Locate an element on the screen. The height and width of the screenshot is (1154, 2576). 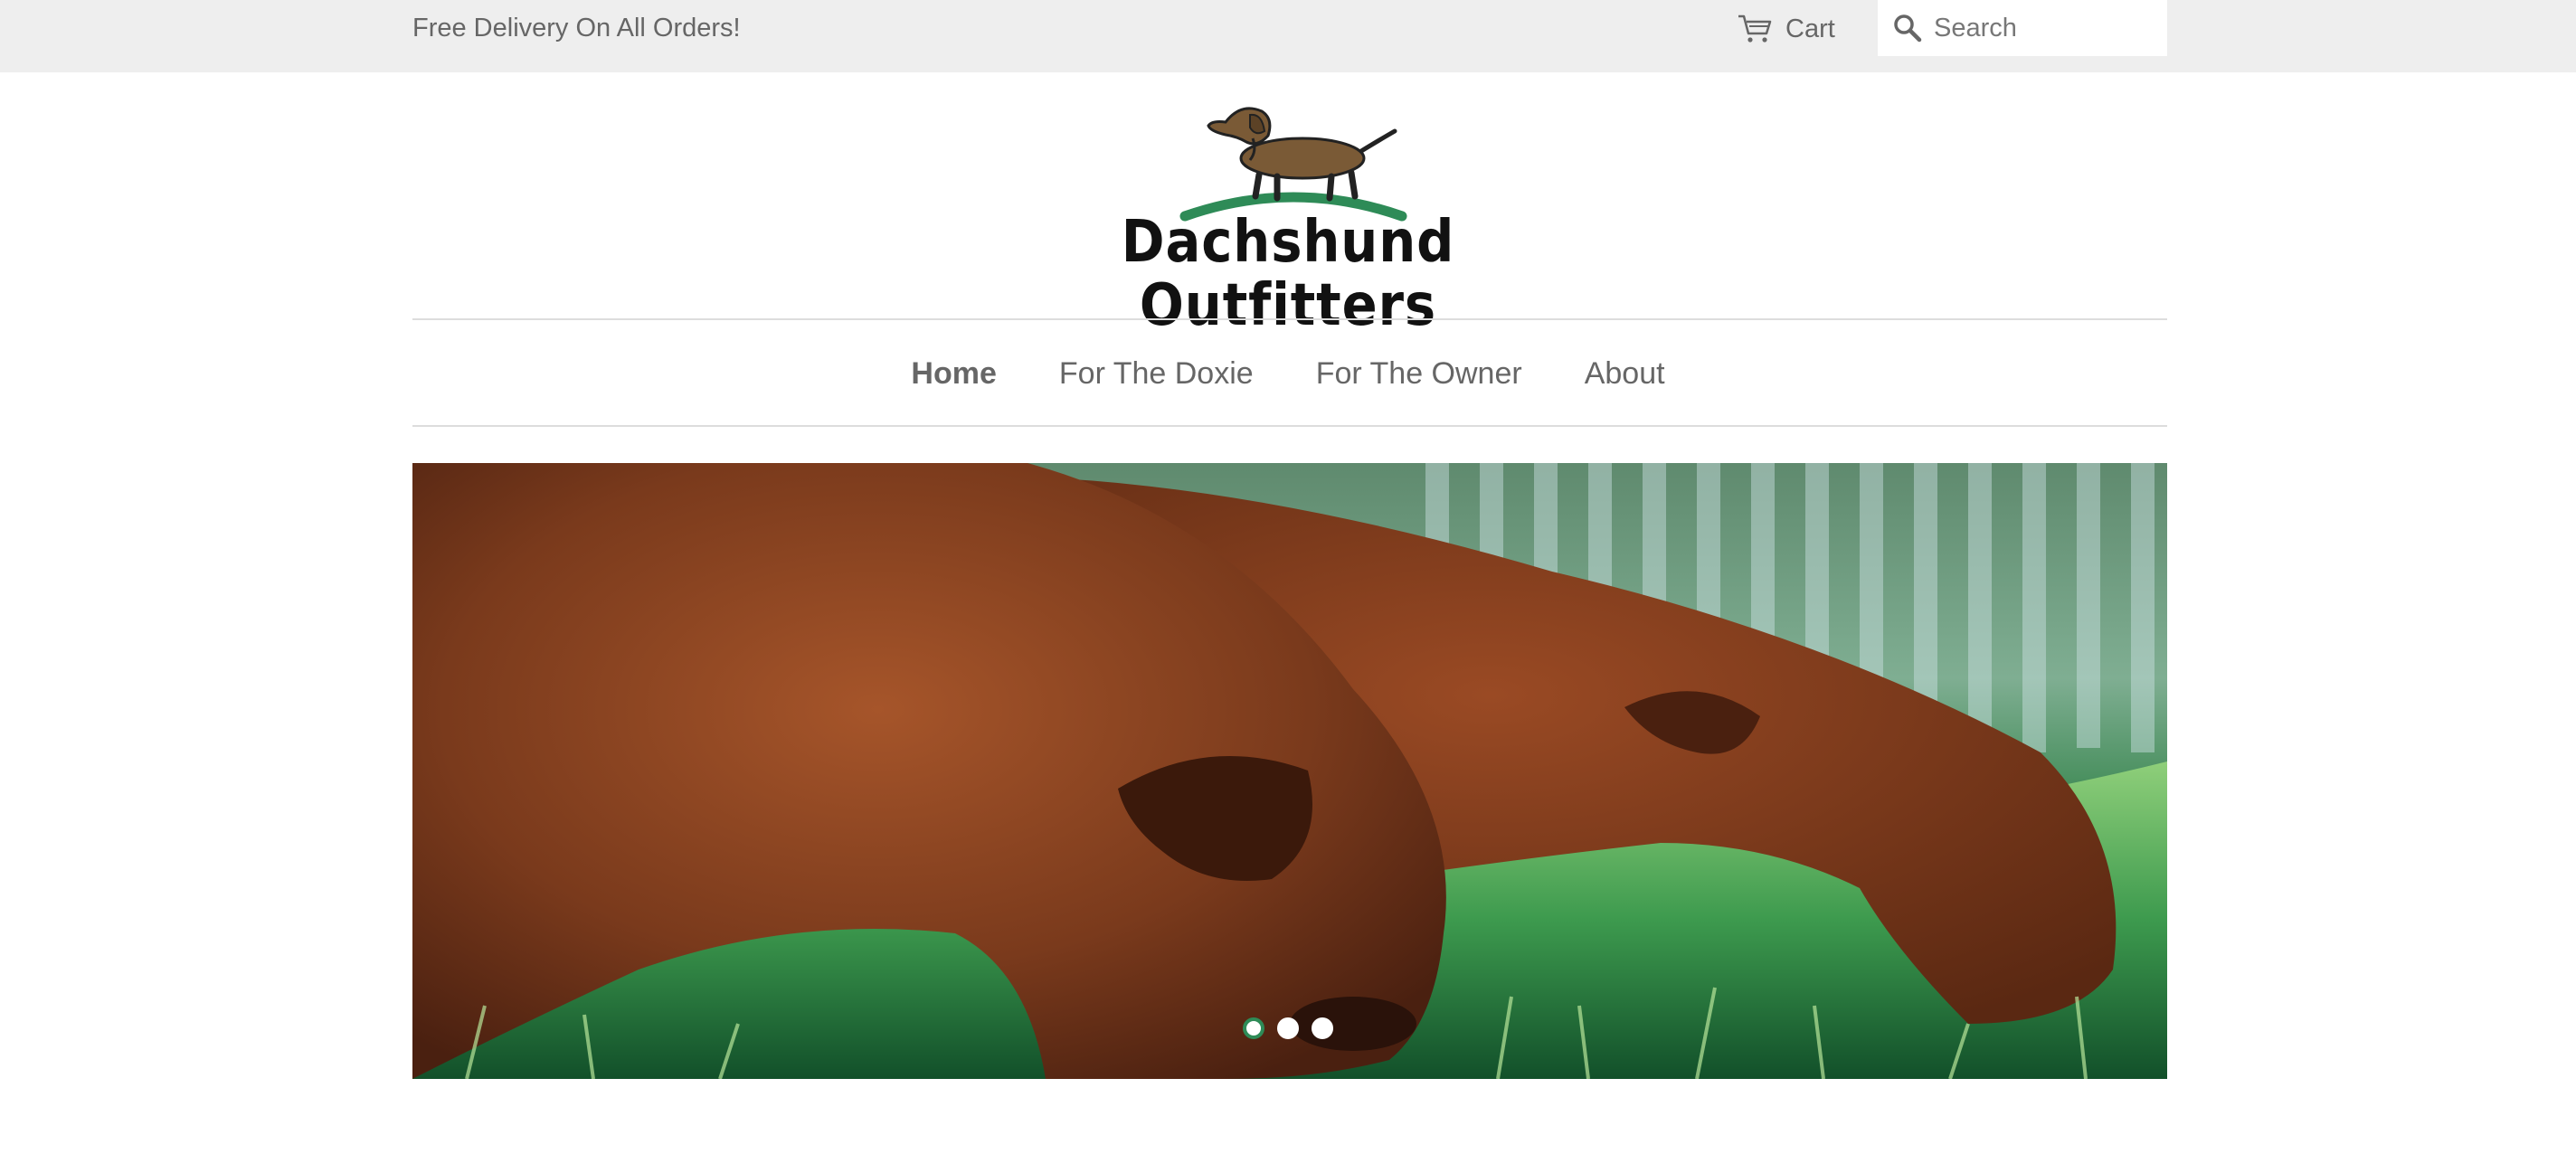
dachshund-logo-icon is located at coordinates (1293, 164).